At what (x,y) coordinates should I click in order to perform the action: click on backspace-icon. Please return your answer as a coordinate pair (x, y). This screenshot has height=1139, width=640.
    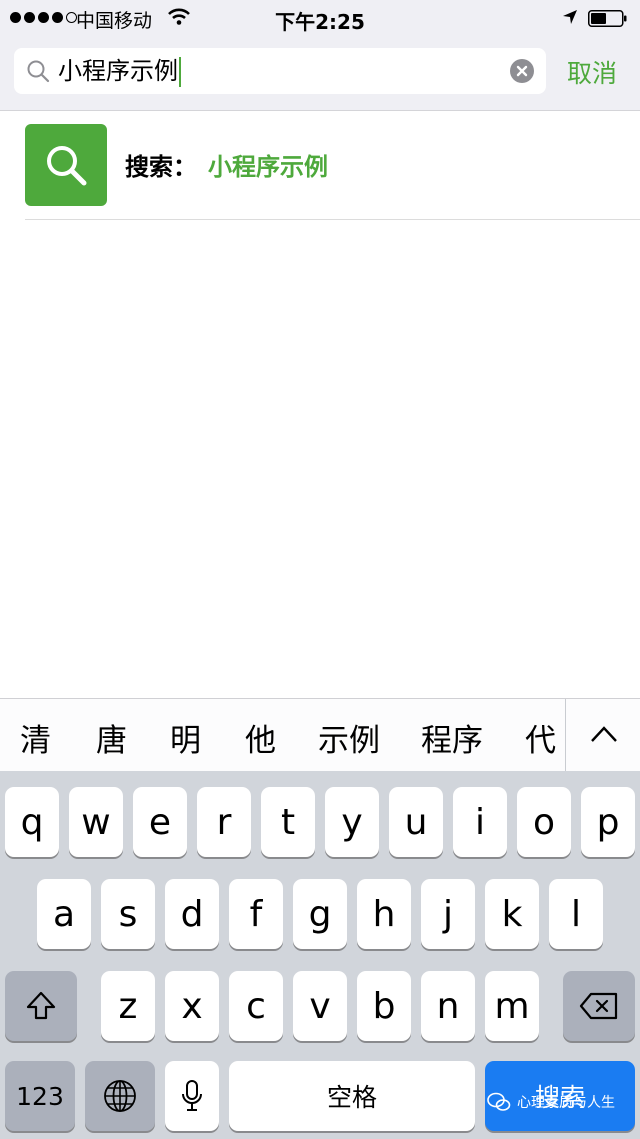
    Looking at the image, I should click on (598, 1006).